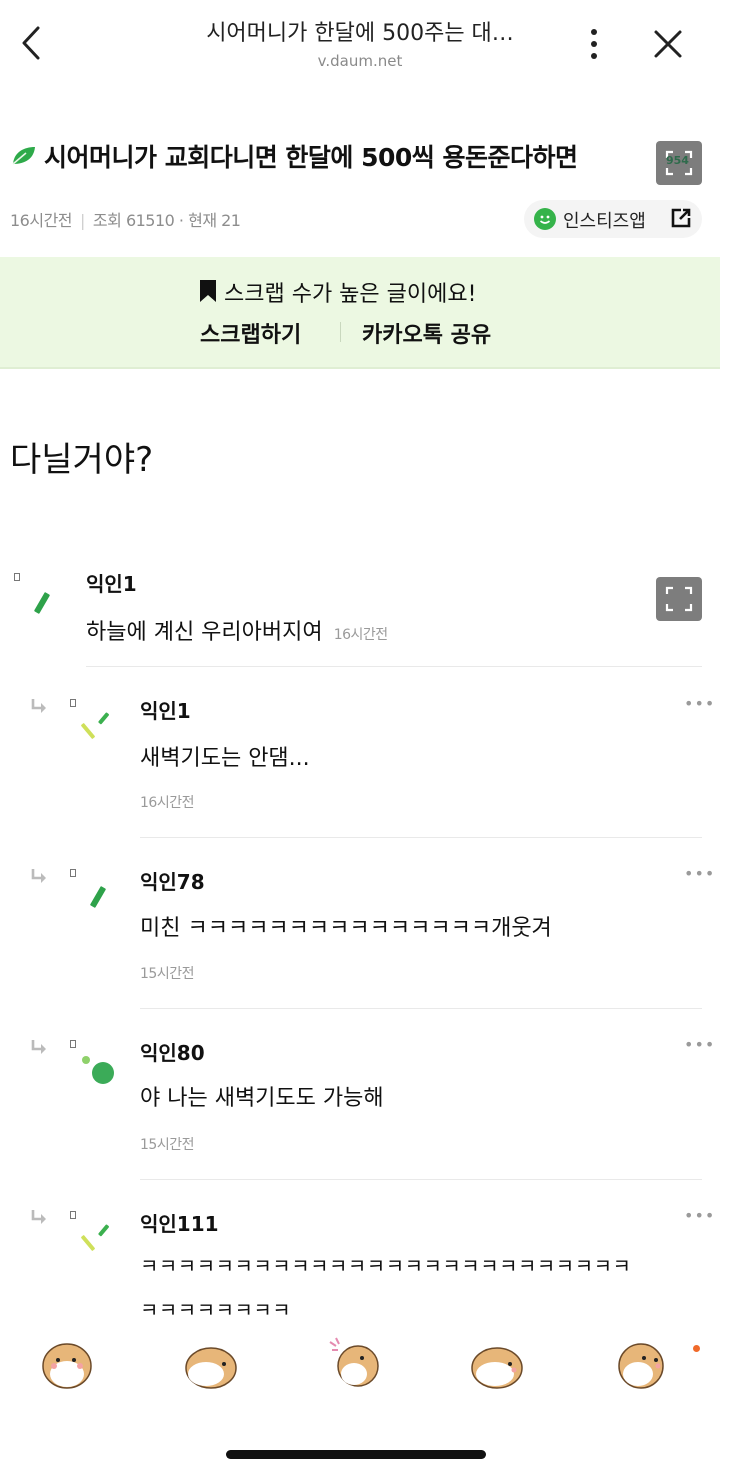 The width and height of the screenshot is (734, 1480). What do you see at coordinates (98, 1070) in the screenshot?
I see `green-dots-avatar-icon` at bounding box center [98, 1070].